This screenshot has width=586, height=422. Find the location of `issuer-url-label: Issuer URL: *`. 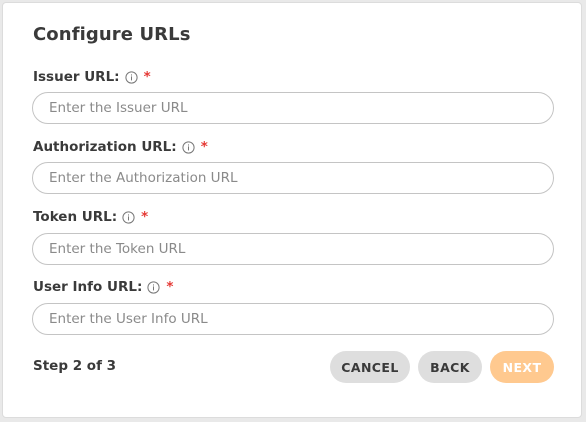

issuer-url-label: Issuer URL: * is located at coordinates (92, 77).